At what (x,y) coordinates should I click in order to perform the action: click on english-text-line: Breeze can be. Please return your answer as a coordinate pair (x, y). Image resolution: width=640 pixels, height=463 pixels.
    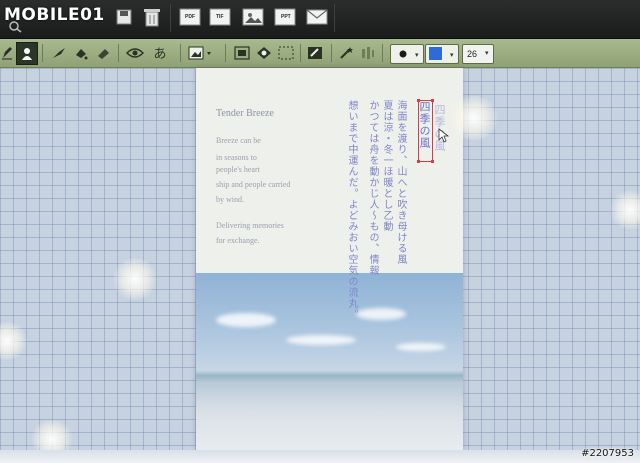
    Looking at the image, I should click on (238, 140).